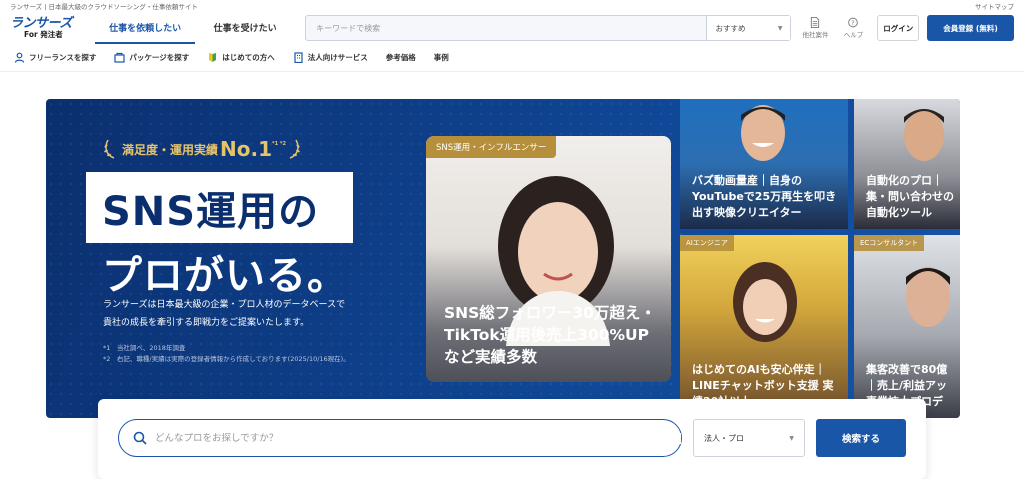  I want to click on hero-headline-line2: プロがいる。, so click(225, 276).